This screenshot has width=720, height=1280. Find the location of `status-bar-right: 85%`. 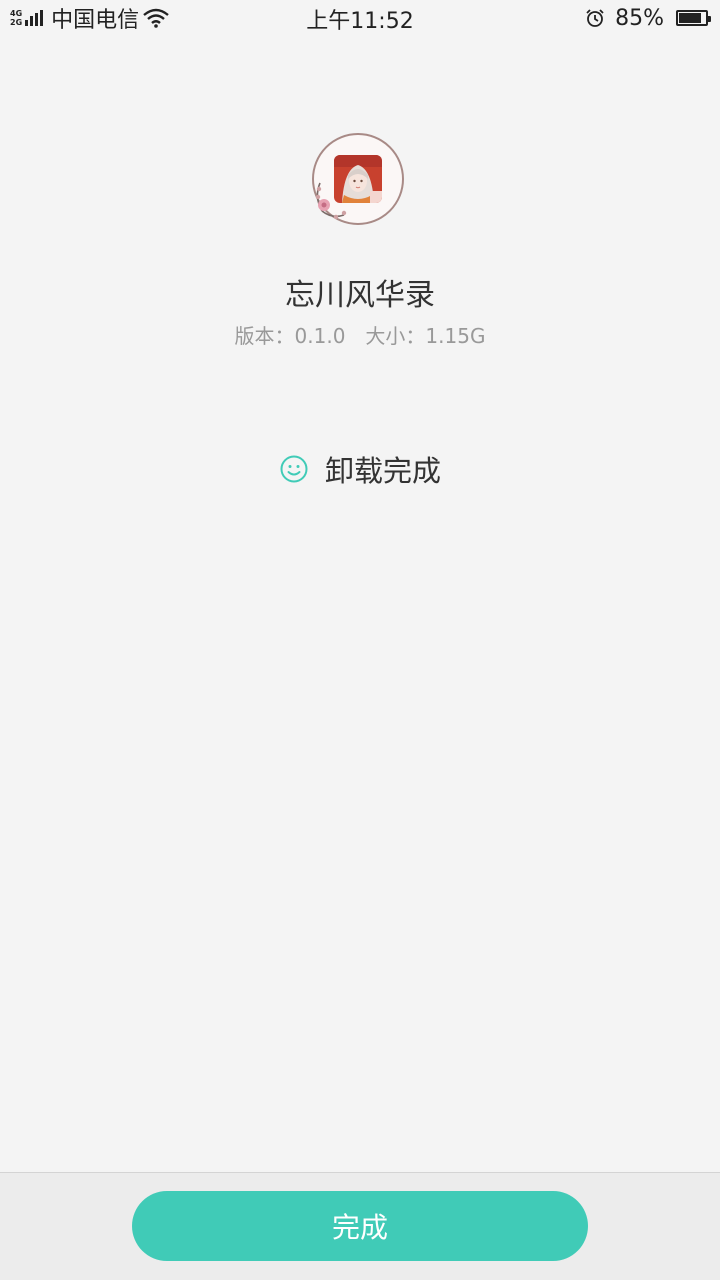

status-bar-right: 85% is located at coordinates (648, 18).